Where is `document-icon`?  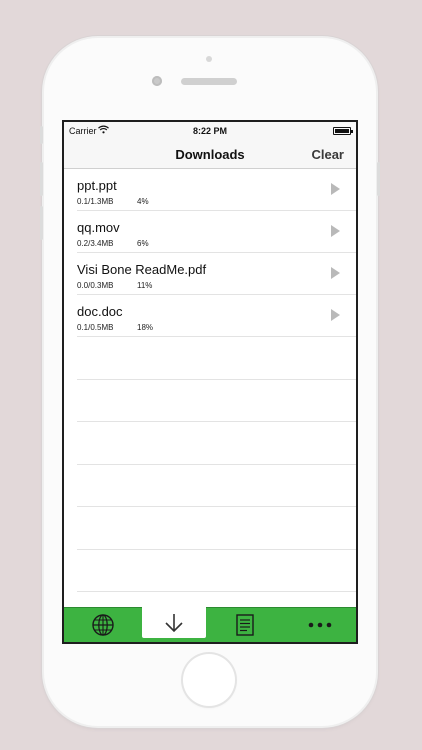 document-icon is located at coordinates (245, 625).